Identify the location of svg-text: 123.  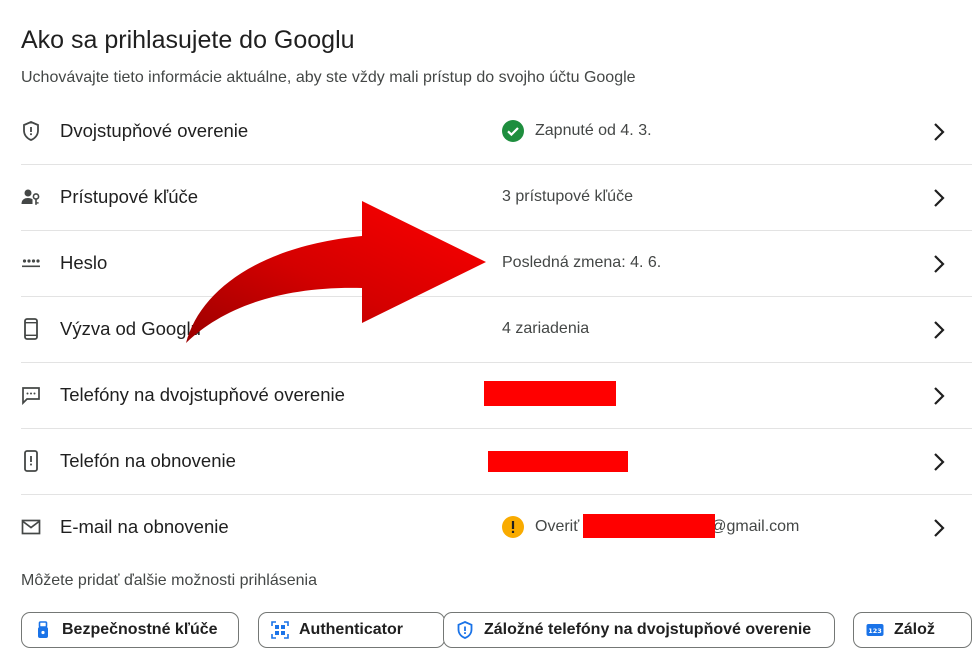
(875, 631).